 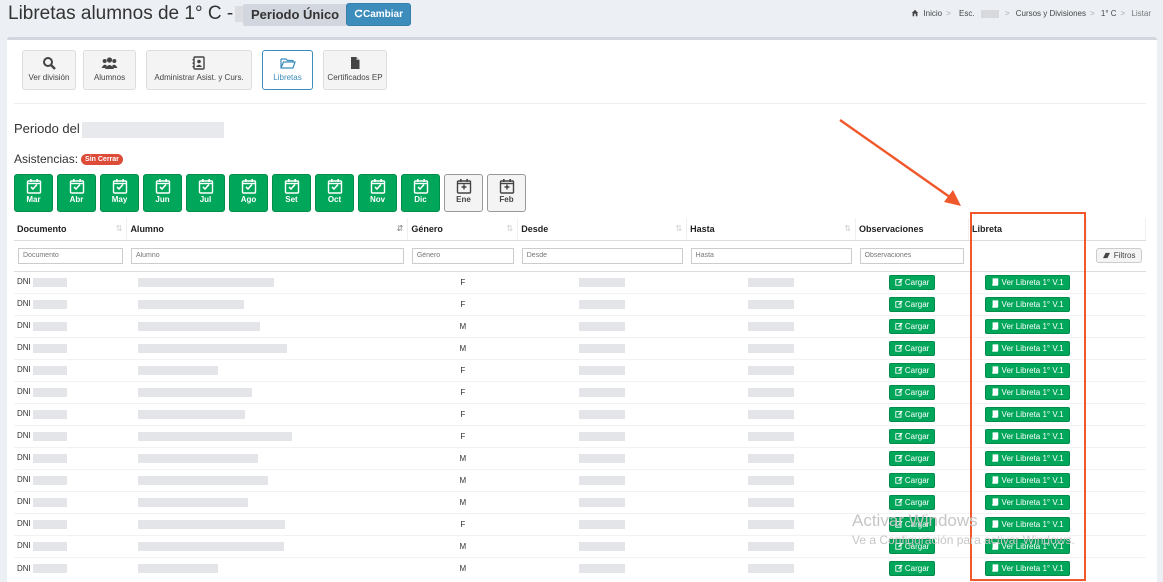 What do you see at coordinates (291, 193) in the screenshot?
I see `month-button-set: Set` at bounding box center [291, 193].